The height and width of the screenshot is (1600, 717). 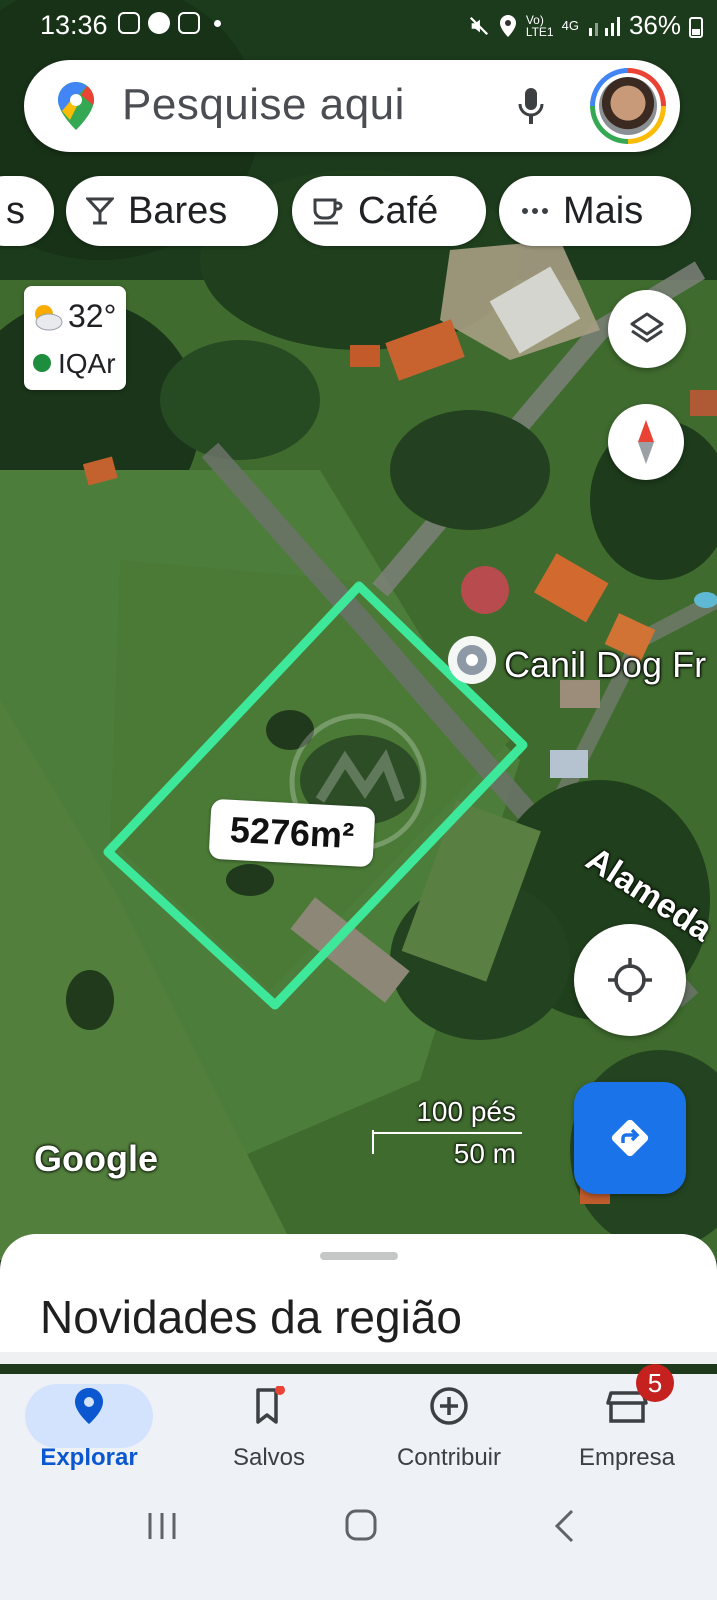 I want to click on search-bar: Pesquise aqui, so click(x=352, y=106).